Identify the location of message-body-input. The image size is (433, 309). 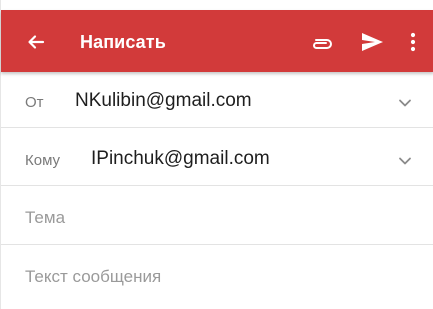
(215, 277).